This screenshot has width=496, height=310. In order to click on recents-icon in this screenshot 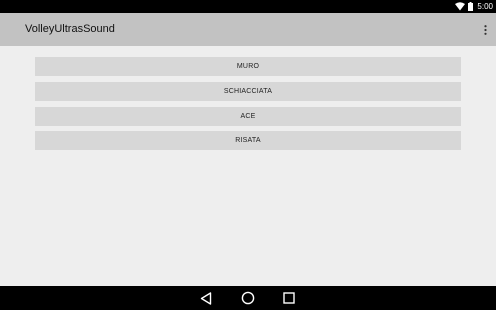, I will do `click(289, 298)`.